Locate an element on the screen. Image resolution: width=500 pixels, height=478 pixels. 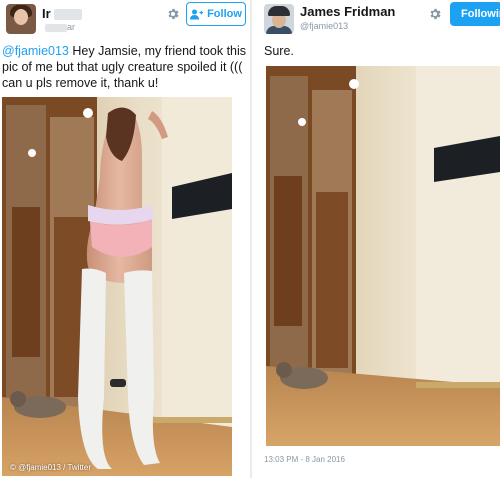
tweet-text: Sure. is located at coordinates (279, 51).